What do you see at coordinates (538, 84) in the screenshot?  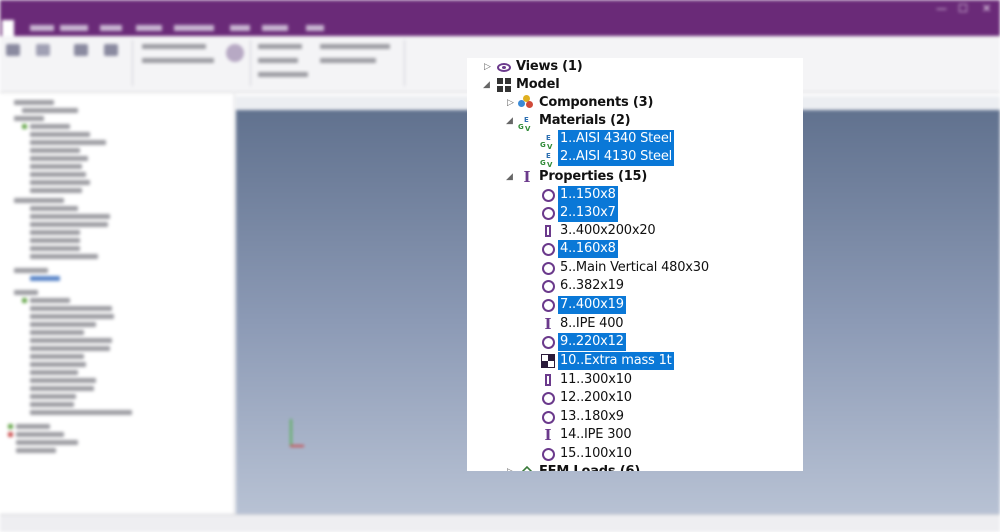 I see `model-label: Model` at bounding box center [538, 84].